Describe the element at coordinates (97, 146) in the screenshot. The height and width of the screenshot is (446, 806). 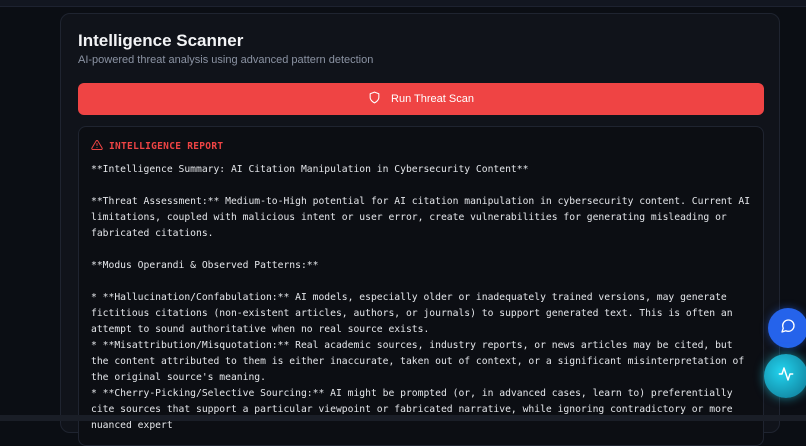
I see `alert-triangle-icon` at that location.